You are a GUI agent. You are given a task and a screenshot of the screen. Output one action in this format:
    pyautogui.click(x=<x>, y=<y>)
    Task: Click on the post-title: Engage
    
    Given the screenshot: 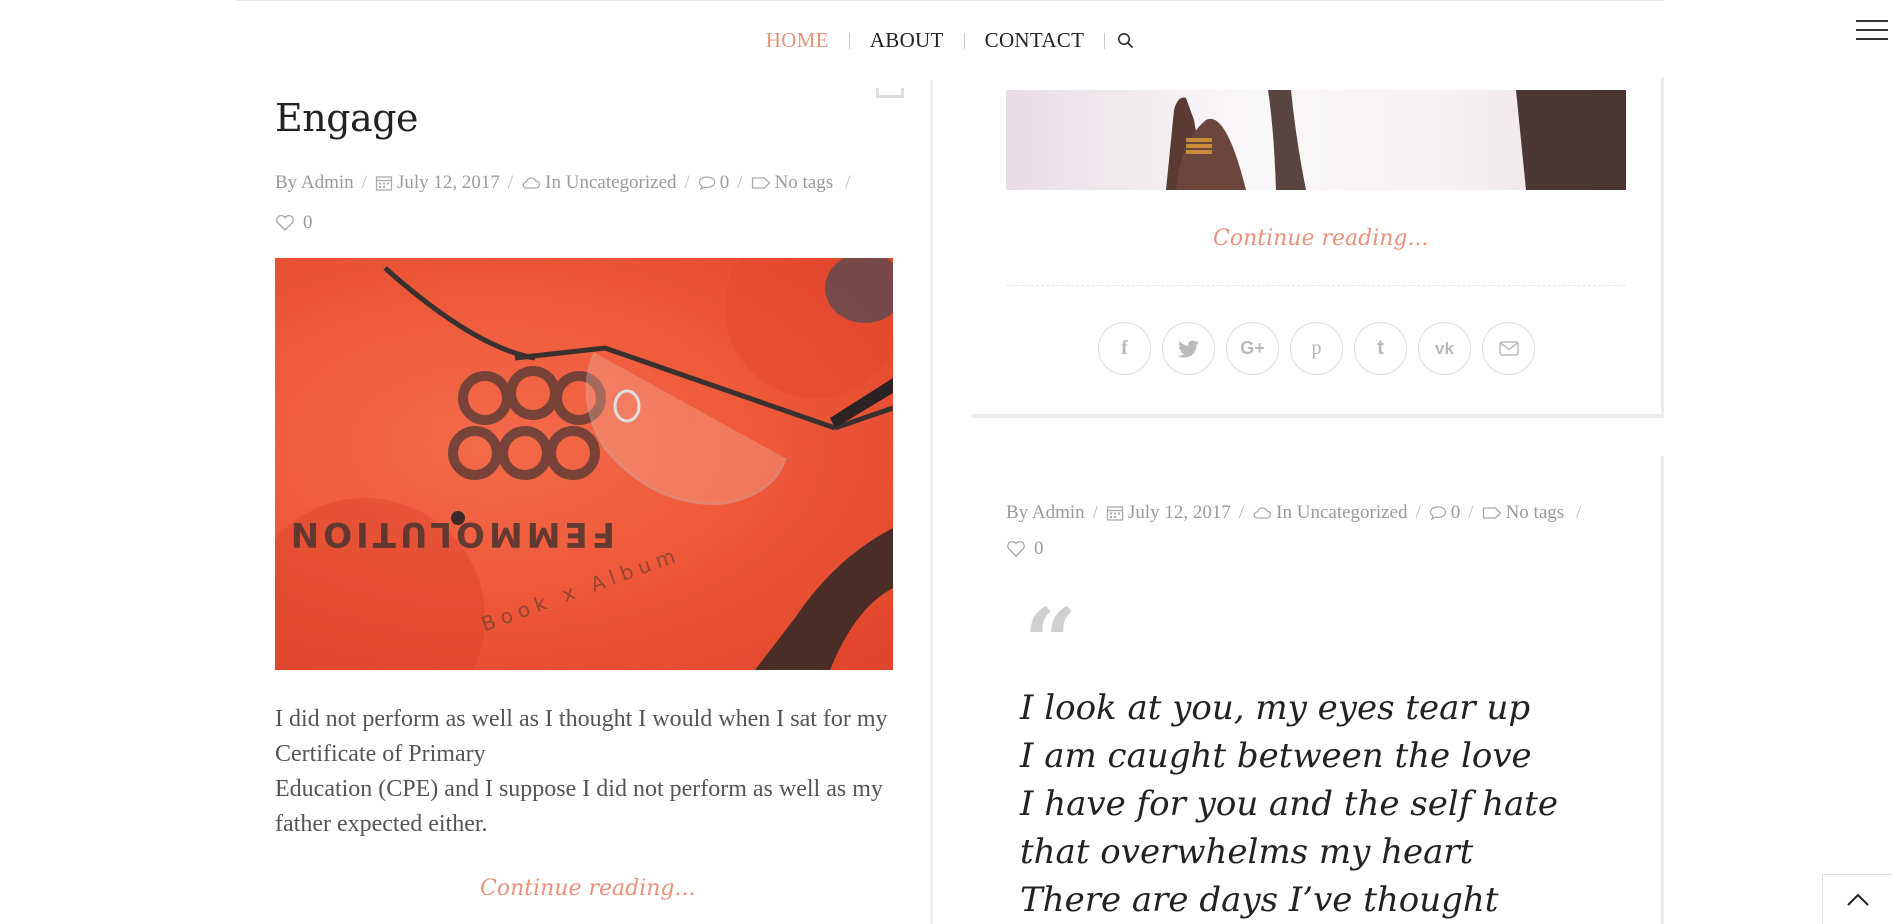 What is the action you would take?
    pyautogui.click(x=347, y=118)
    